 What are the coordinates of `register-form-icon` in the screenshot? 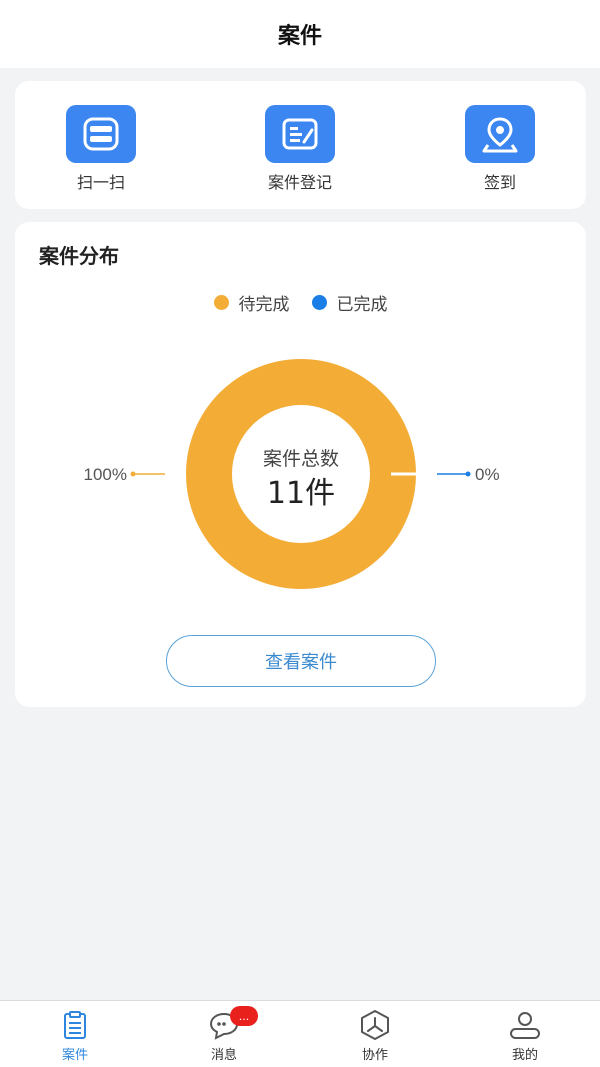 It's located at (300, 134).